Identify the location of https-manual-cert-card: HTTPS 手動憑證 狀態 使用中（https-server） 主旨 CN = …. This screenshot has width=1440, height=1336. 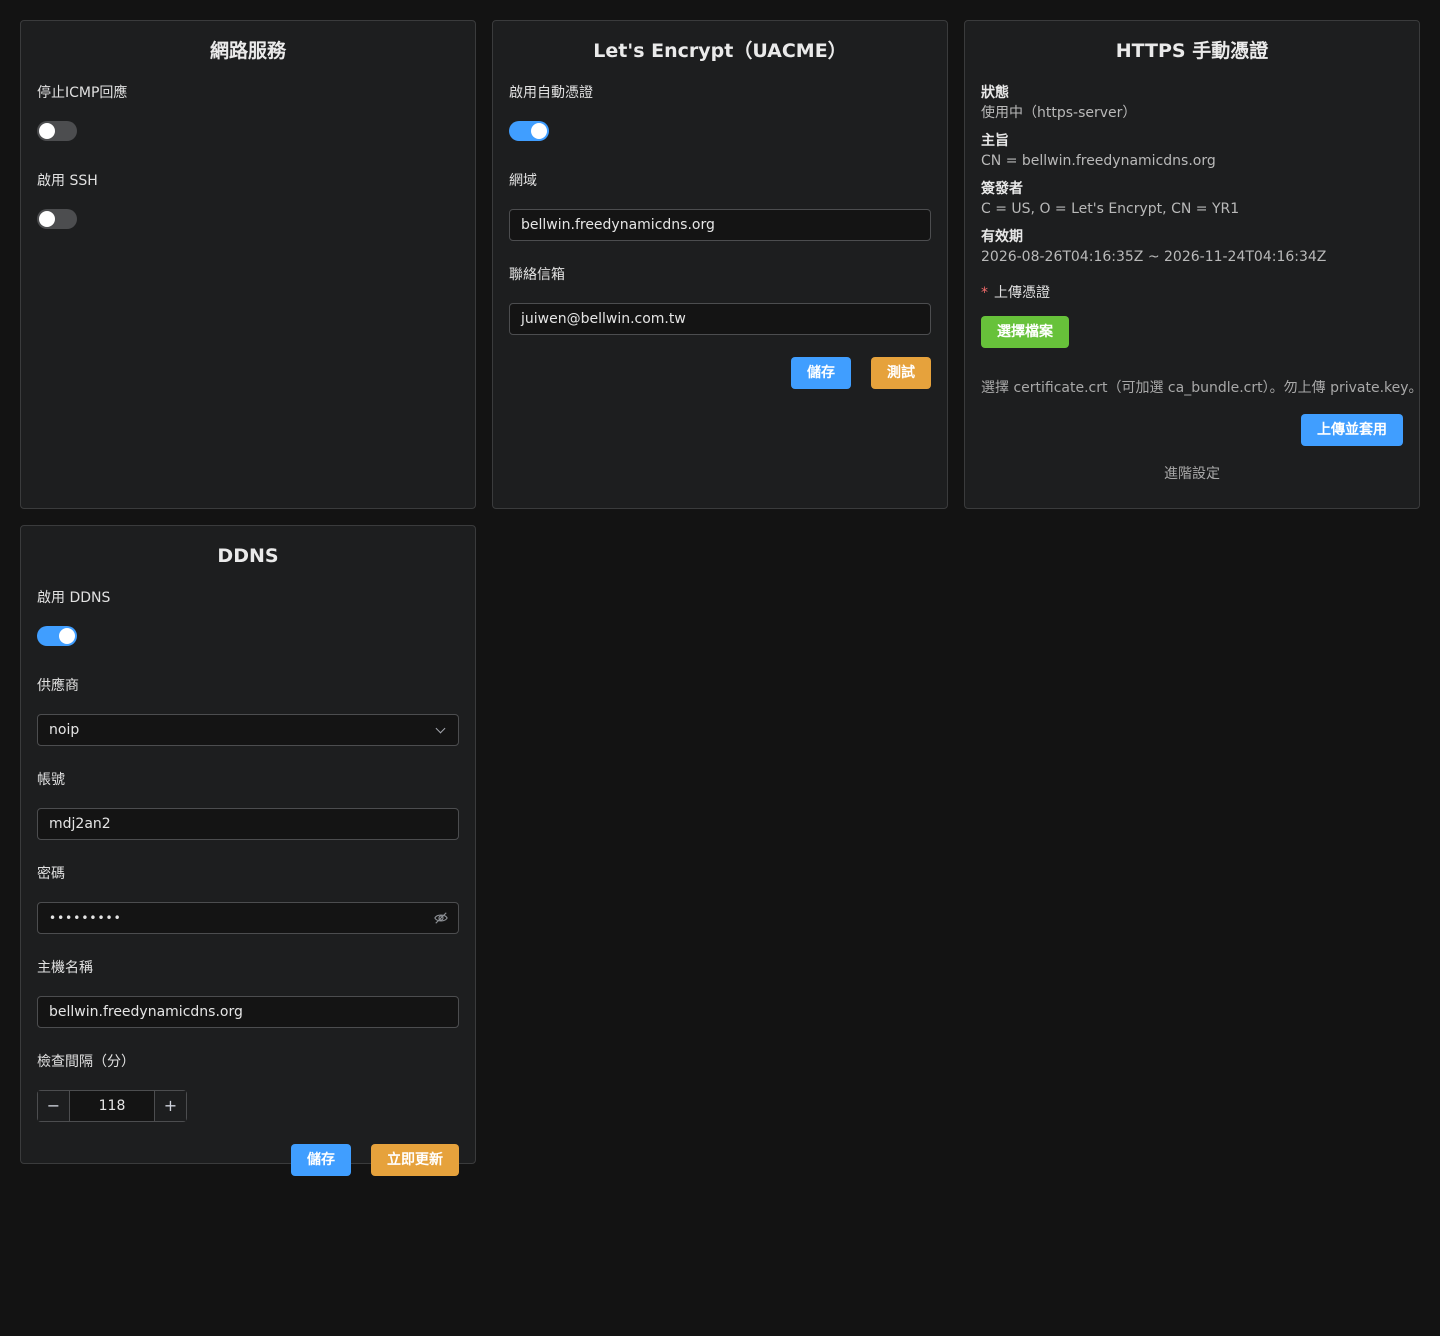
(1193, 264).